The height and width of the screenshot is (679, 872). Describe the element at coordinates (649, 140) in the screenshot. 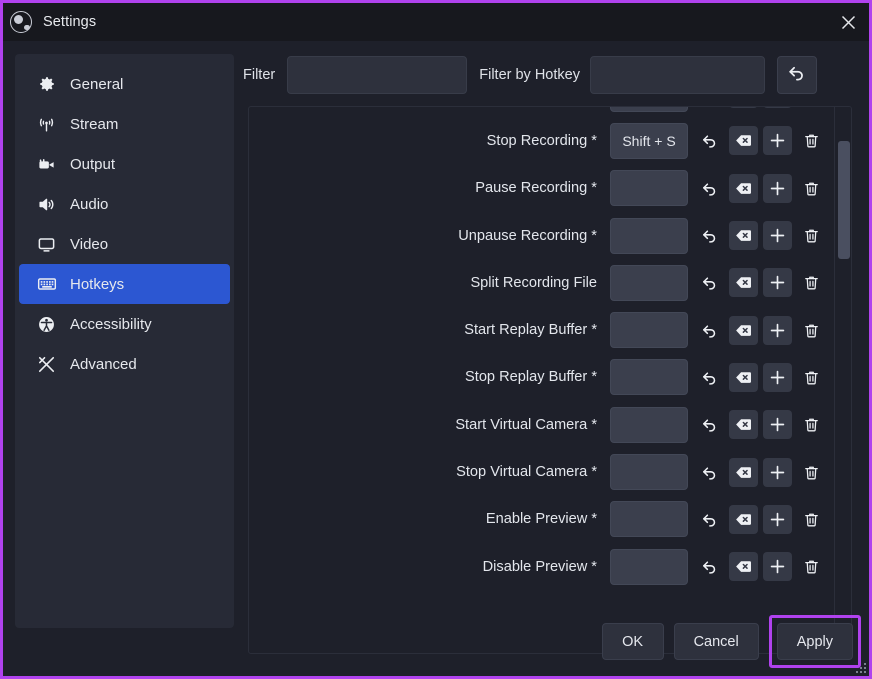

I see `hotkey-binding-input: Shift + S` at that location.